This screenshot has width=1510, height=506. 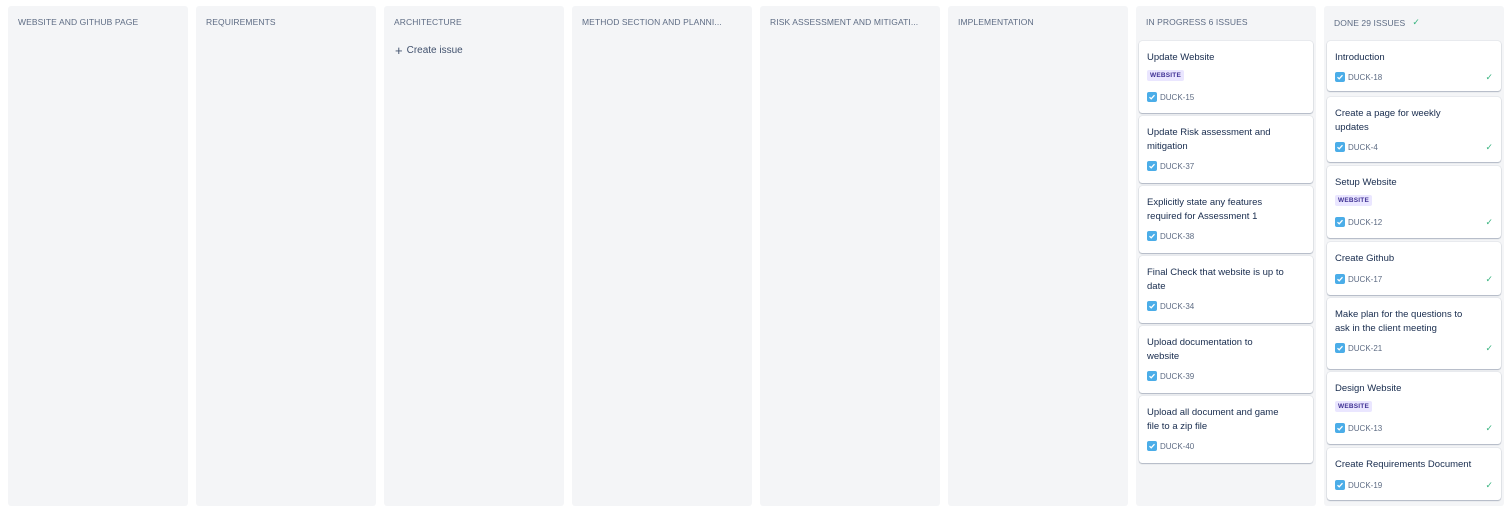 I want to click on issue-key-row: DUCK-39, so click(x=1170, y=376).